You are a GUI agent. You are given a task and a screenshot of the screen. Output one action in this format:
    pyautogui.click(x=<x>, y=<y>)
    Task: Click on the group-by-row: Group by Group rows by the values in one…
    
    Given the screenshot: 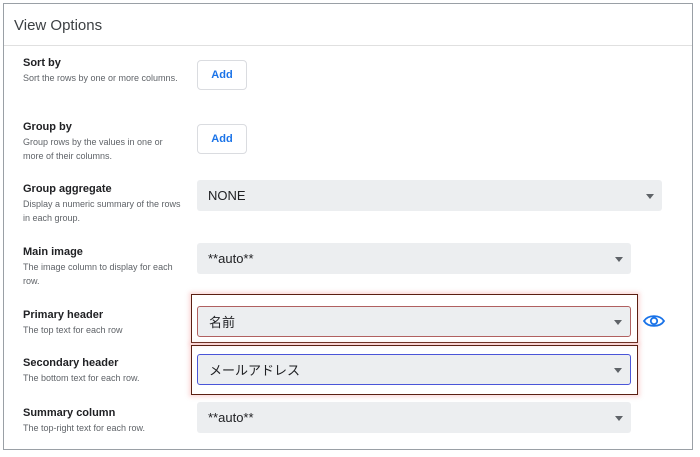 What is the action you would take?
    pyautogui.click(x=357, y=141)
    